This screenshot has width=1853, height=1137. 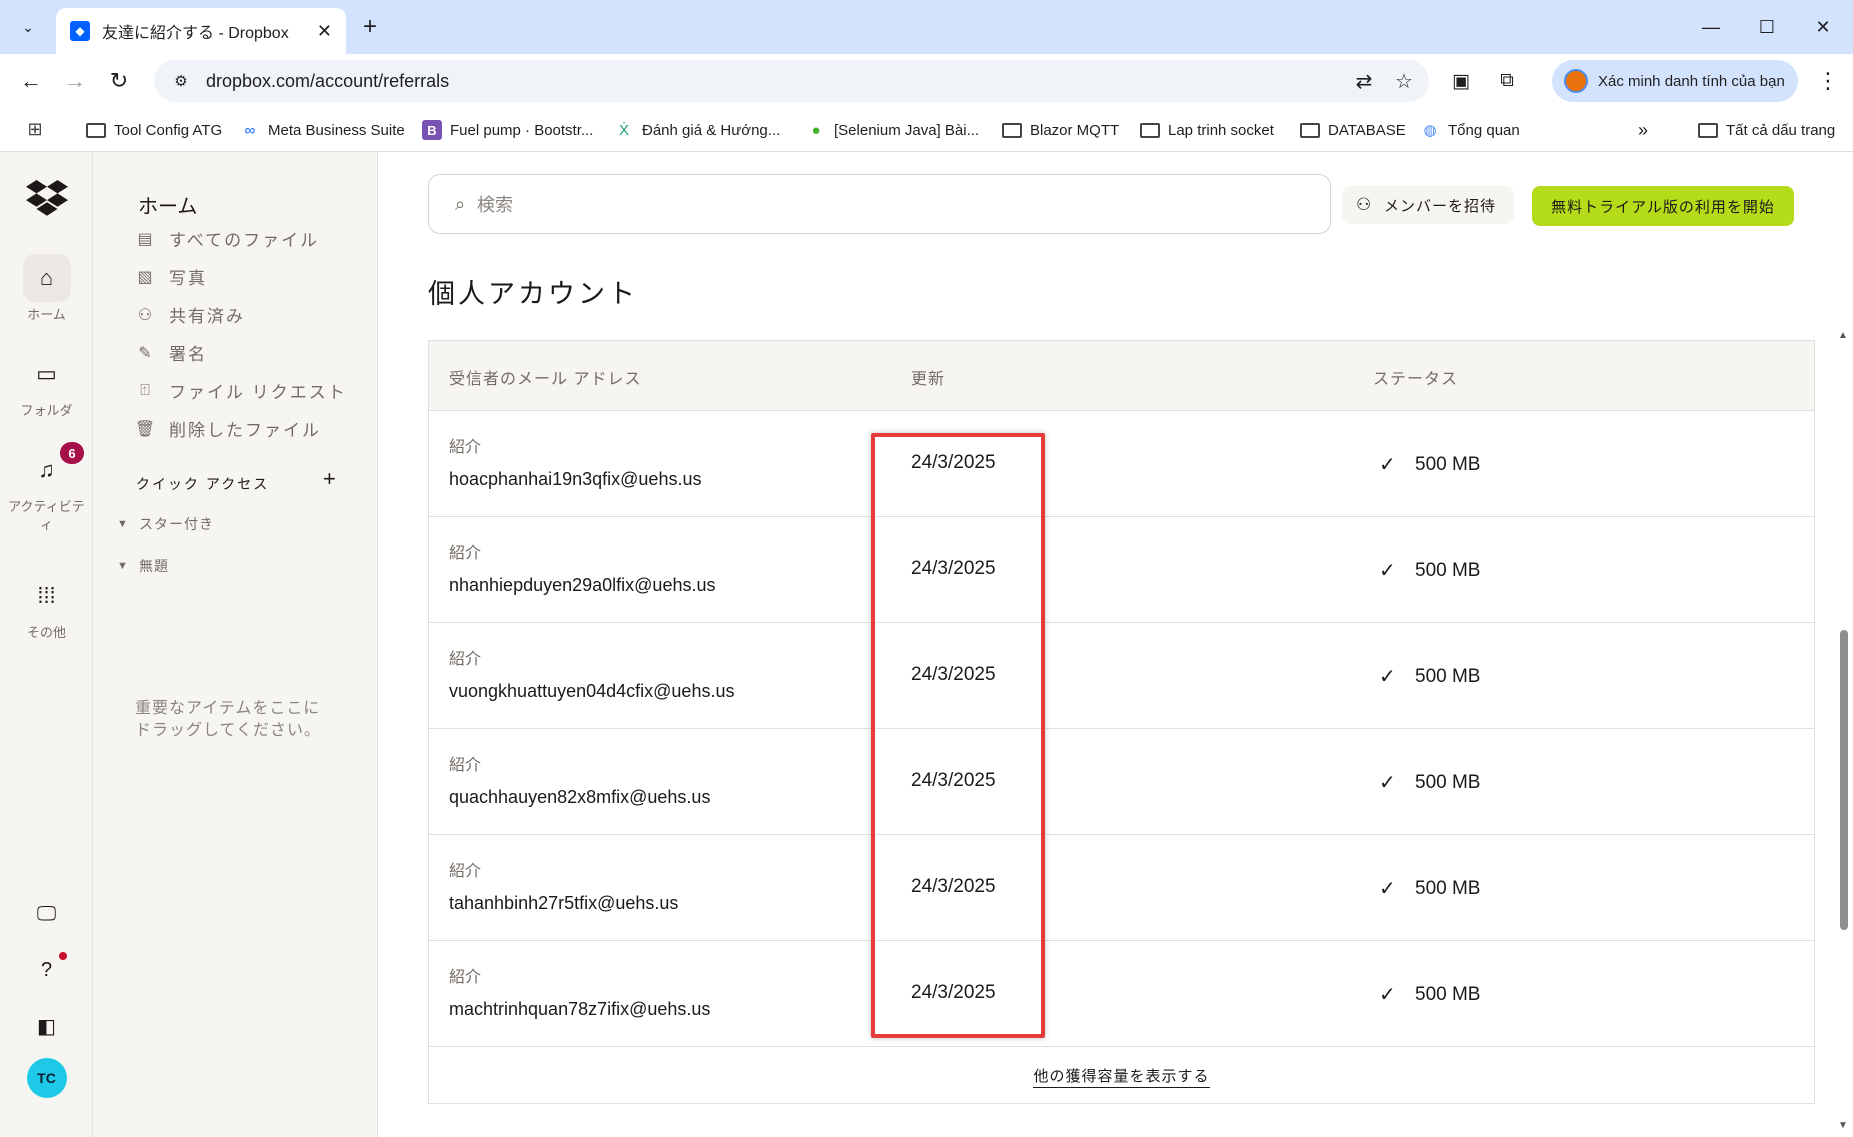 What do you see at coordinates (145, 429) in the screenshot?
I see `trash-icon: 🗑` at bounding box center [145, 429].